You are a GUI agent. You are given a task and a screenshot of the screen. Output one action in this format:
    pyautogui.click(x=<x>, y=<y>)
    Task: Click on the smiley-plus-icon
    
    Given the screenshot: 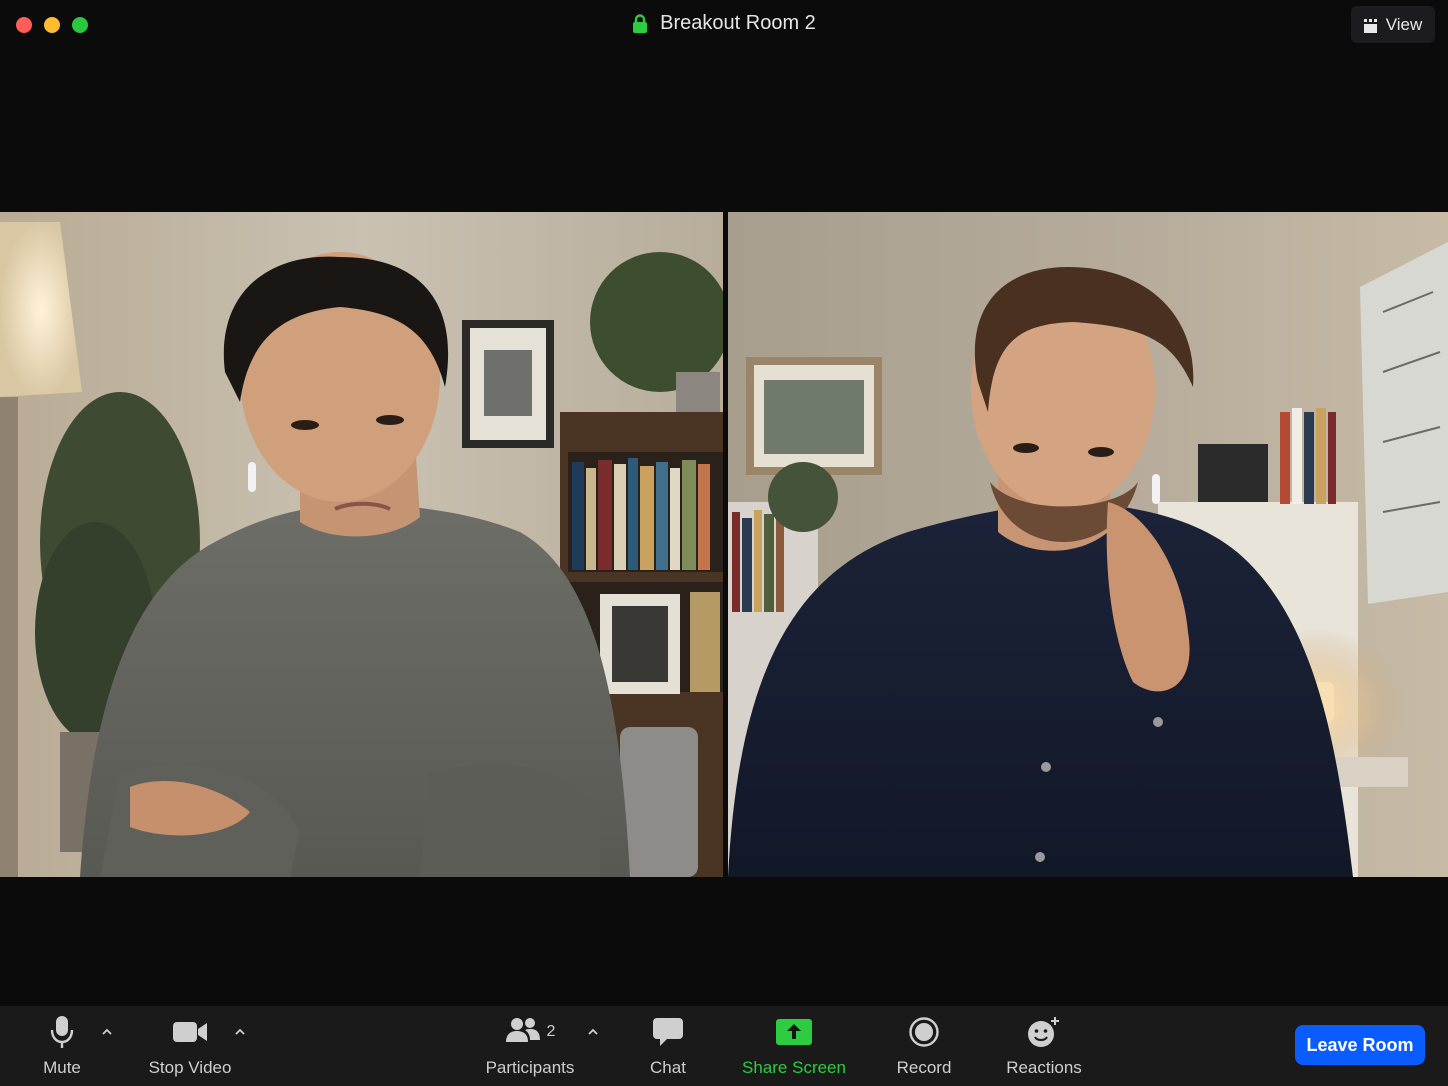 What is the action you would take?
    pyautogui.click(x=1044, y=1032)
    